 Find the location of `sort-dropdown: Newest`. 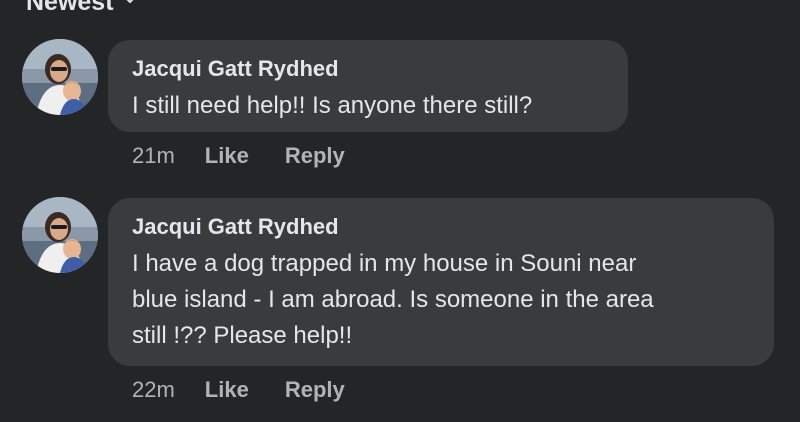

sort-dropdown: Newest is located at coordinates (81, 8).